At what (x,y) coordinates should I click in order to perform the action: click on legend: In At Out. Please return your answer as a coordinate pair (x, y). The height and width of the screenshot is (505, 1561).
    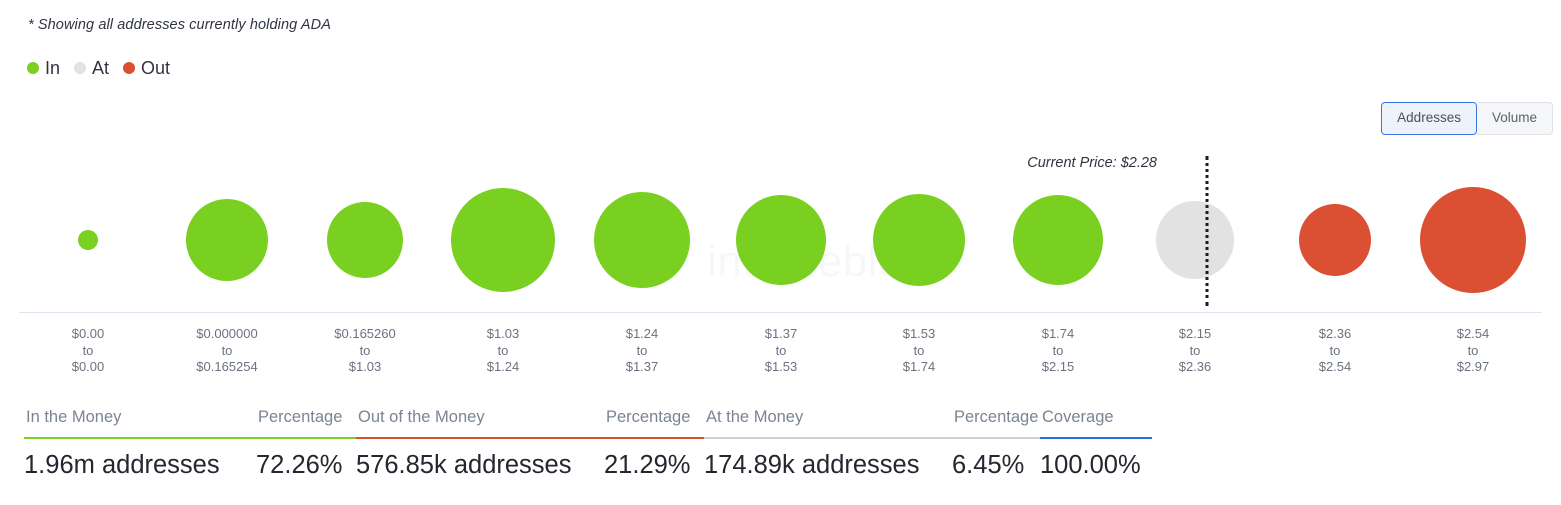
    Looking at the image, I should click on (98, 68).